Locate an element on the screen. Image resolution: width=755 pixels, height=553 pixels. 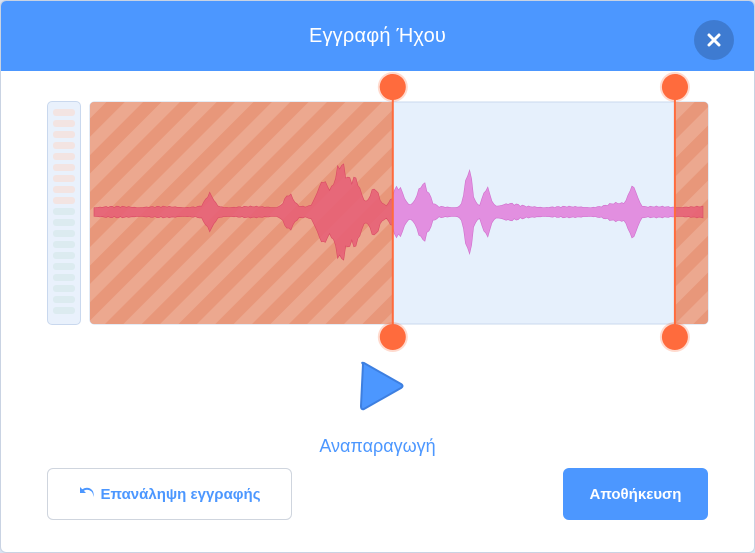
close-button is located at coordinates (714, 40).